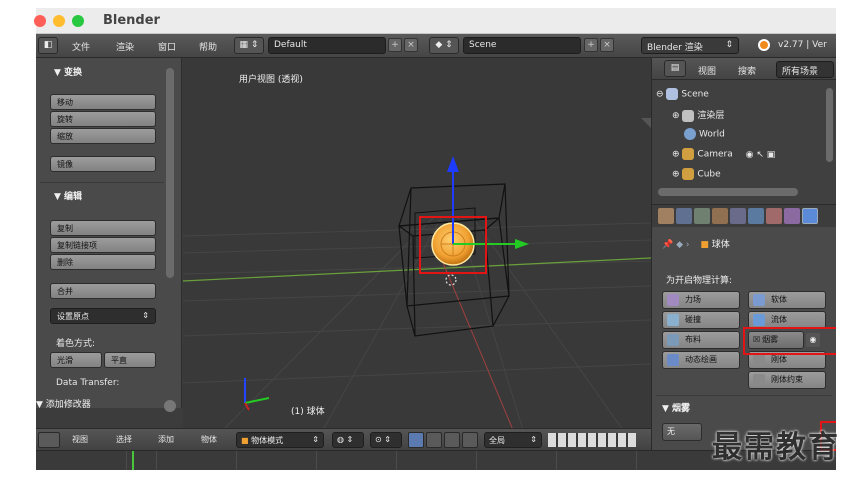 The width and height of the screenshot is (861, 482). I want to click on join-button: 合并, so click(103, 291).